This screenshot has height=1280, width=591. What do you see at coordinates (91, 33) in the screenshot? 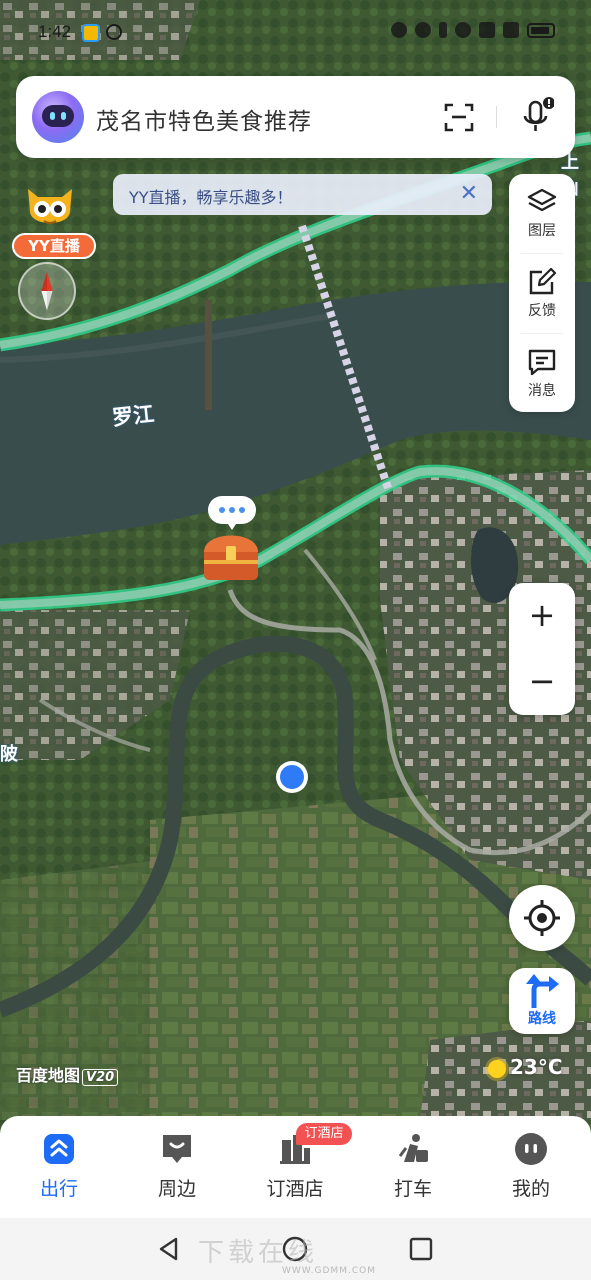
I see `app-notification-icon` at bounding box center [91, 33].